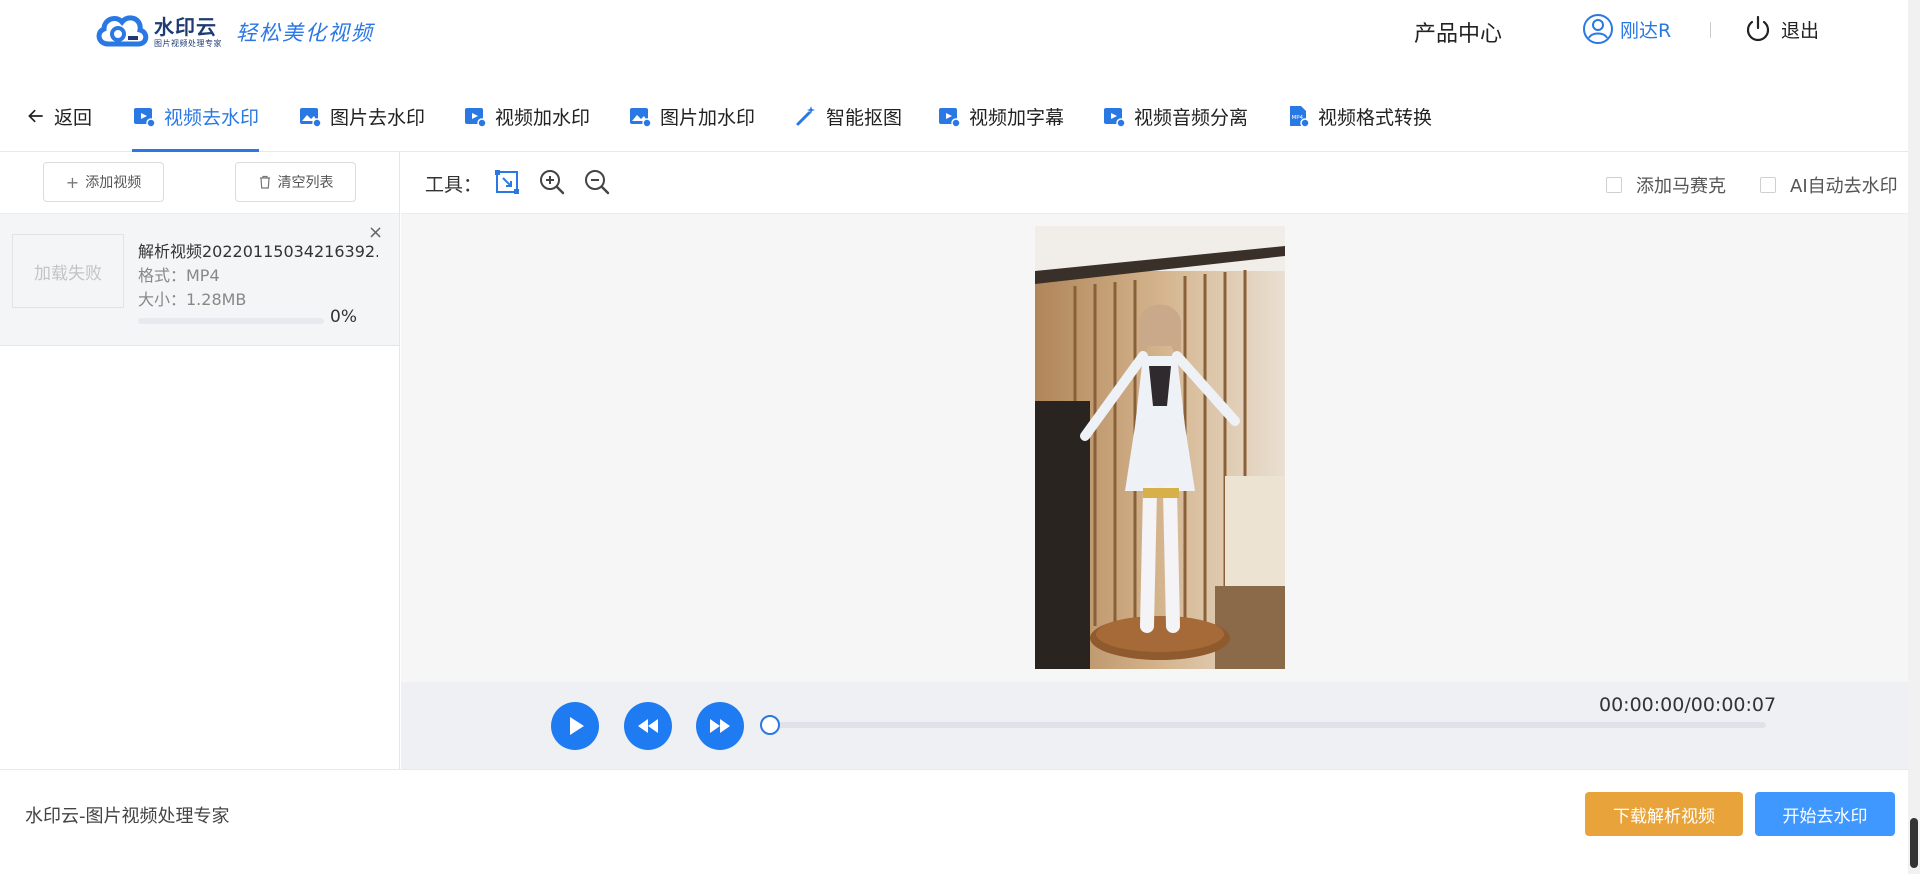  What do you see at coordinates (188, 43) in the screenshot?
I see `logo-subtitle: 图片视频处理专家` at bounding box center [188, 43].